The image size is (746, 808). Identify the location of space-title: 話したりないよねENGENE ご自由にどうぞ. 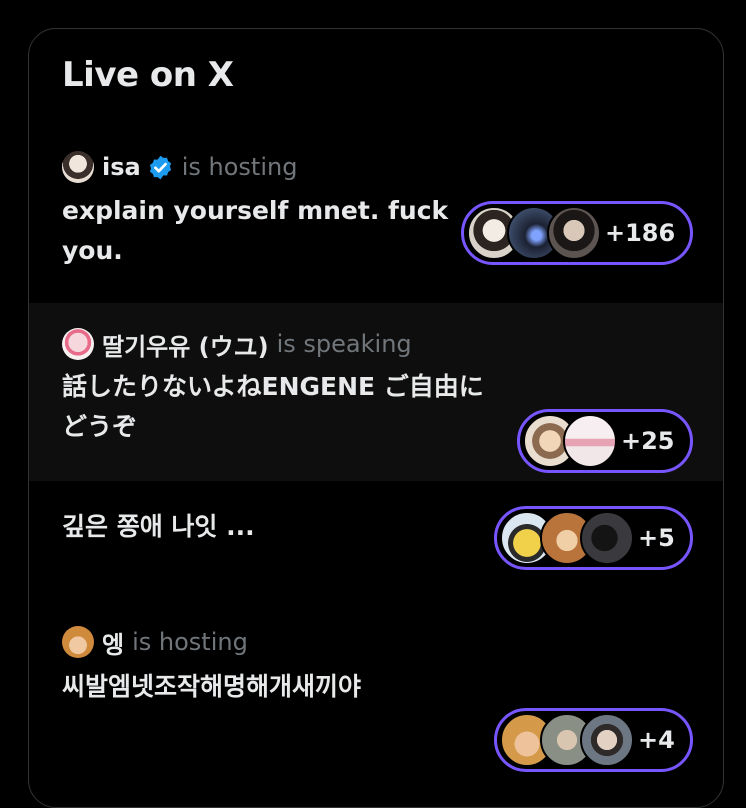
(273, 406).